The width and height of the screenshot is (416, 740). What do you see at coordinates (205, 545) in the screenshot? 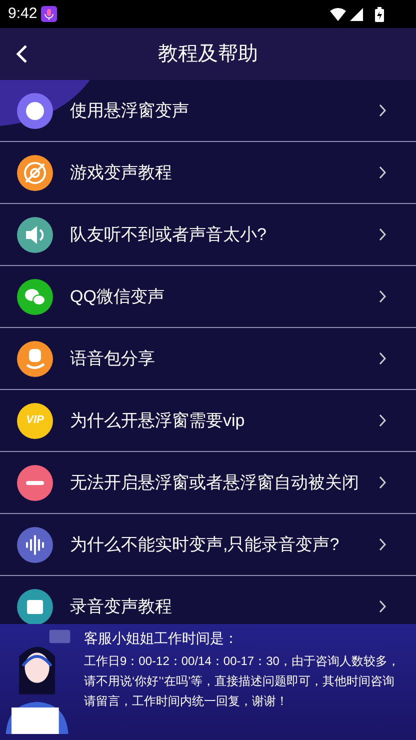
I see `item-label: 为什么不能实时变声,只能录音变声?` at bounding box center [205, 545].